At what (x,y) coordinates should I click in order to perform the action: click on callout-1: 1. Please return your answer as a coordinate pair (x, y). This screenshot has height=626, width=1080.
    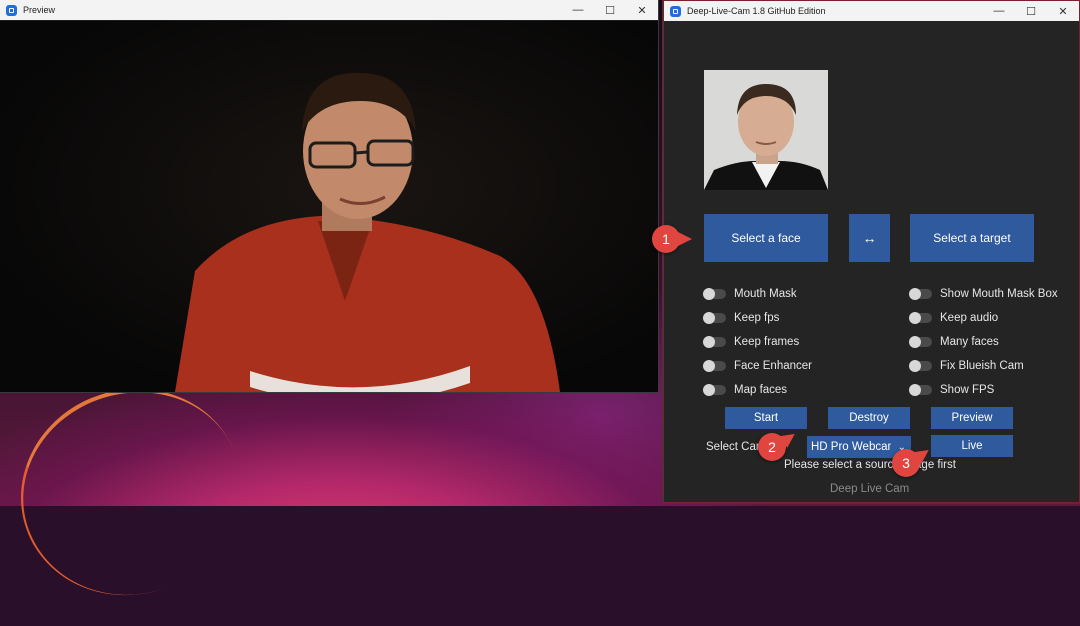
    Looking at the image, I should click on (672, 239).